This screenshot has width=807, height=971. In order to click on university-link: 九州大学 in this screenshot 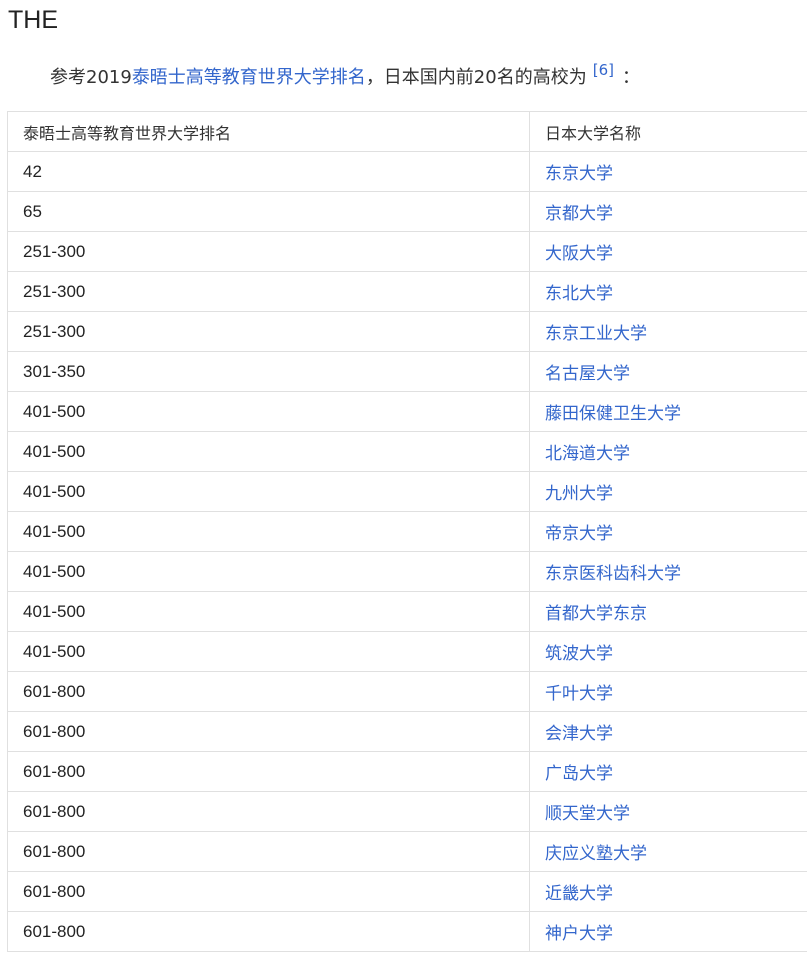, I will do `click(579, 494)`.